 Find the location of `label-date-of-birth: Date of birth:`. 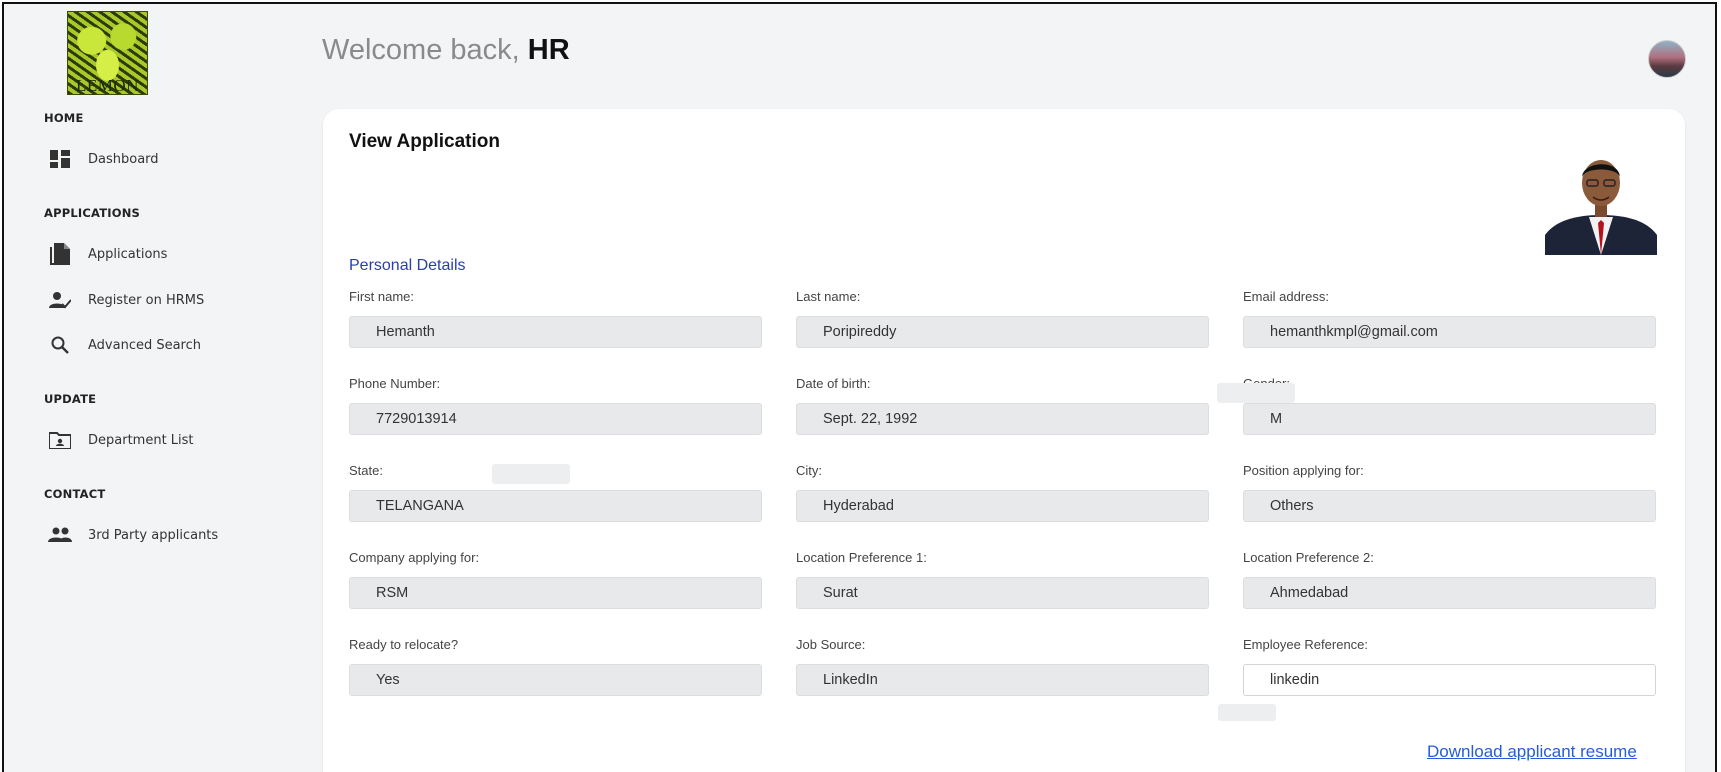

label-date-of-birth: Date of birth: is located at coordinates (833, 383).